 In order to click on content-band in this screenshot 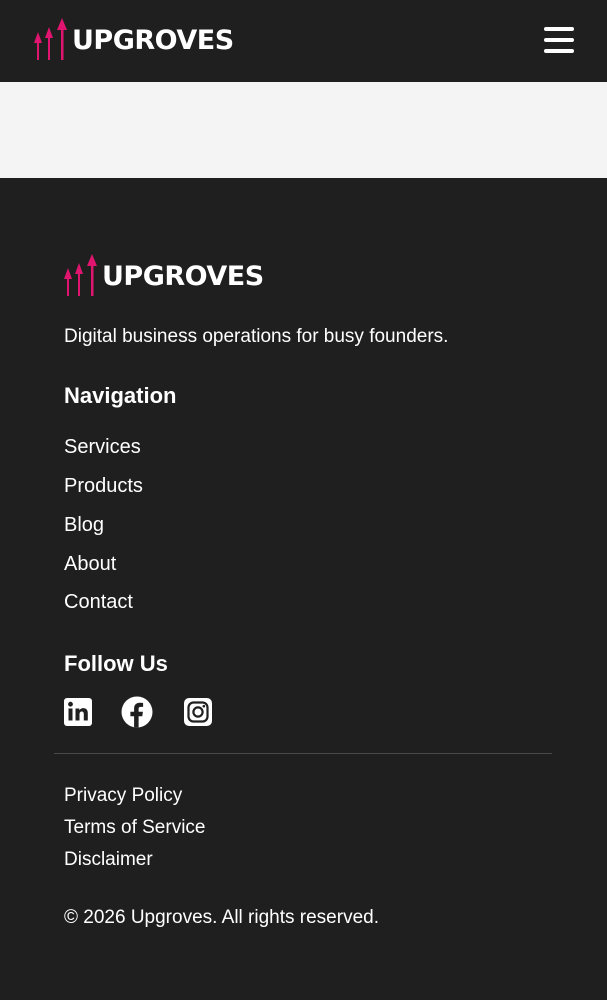, I will do `click(303, 130)`.